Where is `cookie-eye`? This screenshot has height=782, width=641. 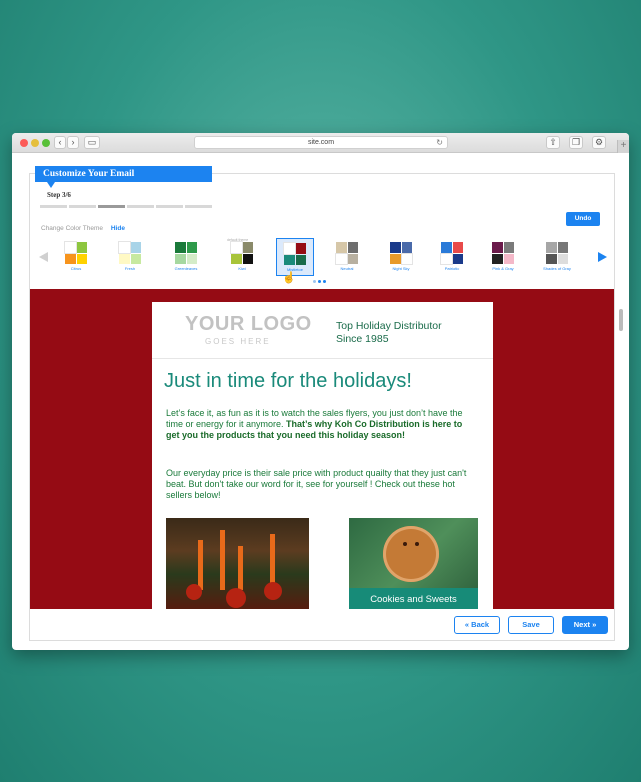
cookie-eye is located at coordinates (417, 544).